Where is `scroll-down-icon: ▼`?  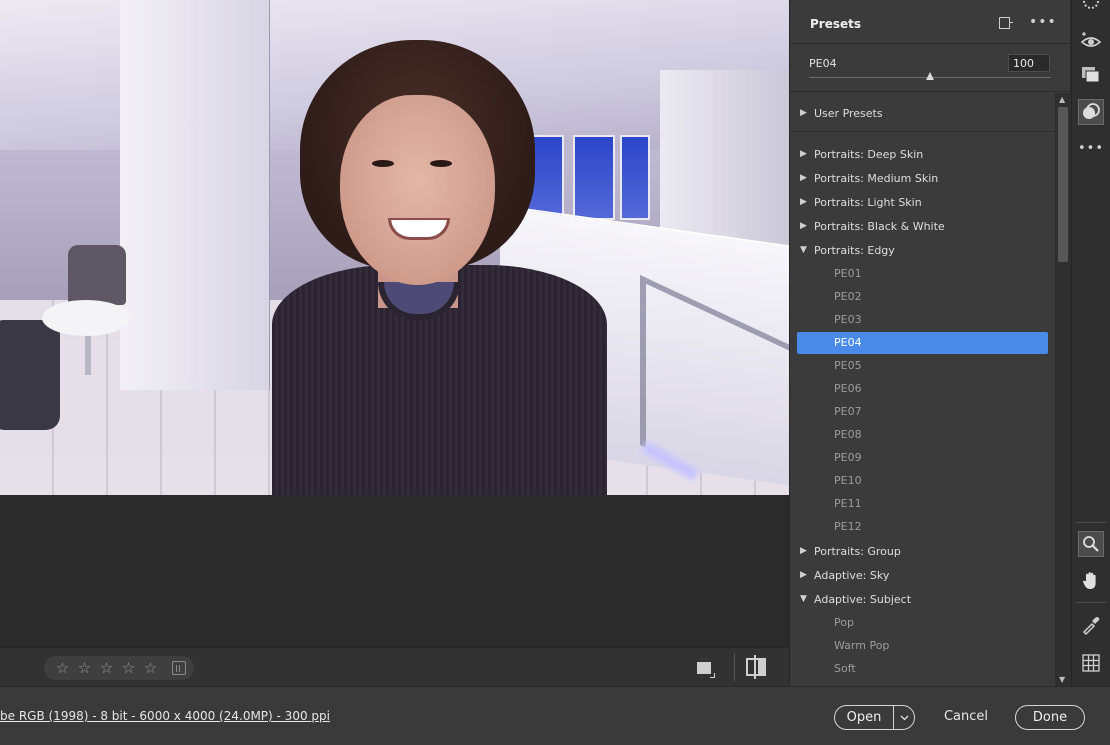 scroll-down-icon: ▼ is located at coordinates (1062, 679).